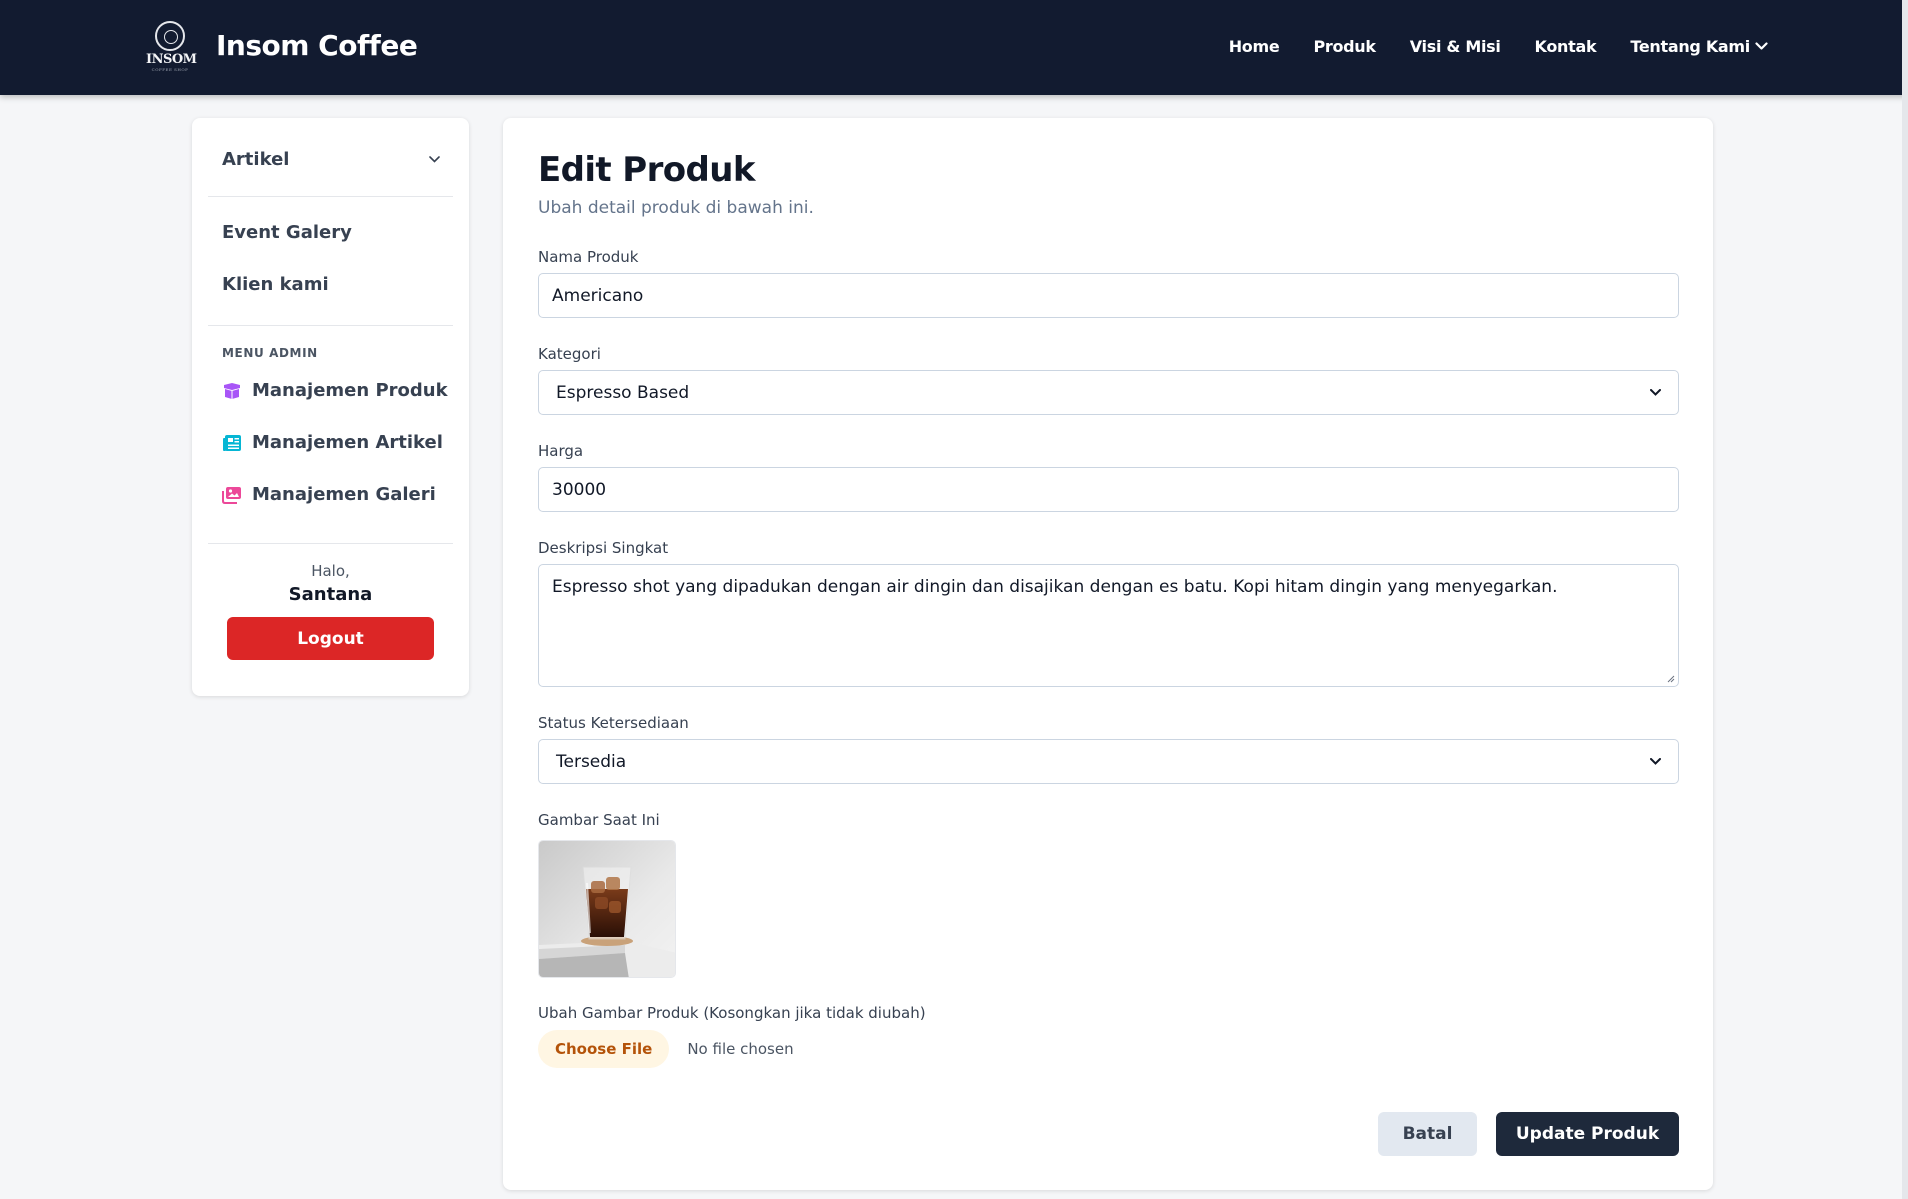 The width and height of the screenshot is (1908, 1199). Describe the element at coordinates (1254, 46) in the screenshot. I see `nav-home: Home` at that location.